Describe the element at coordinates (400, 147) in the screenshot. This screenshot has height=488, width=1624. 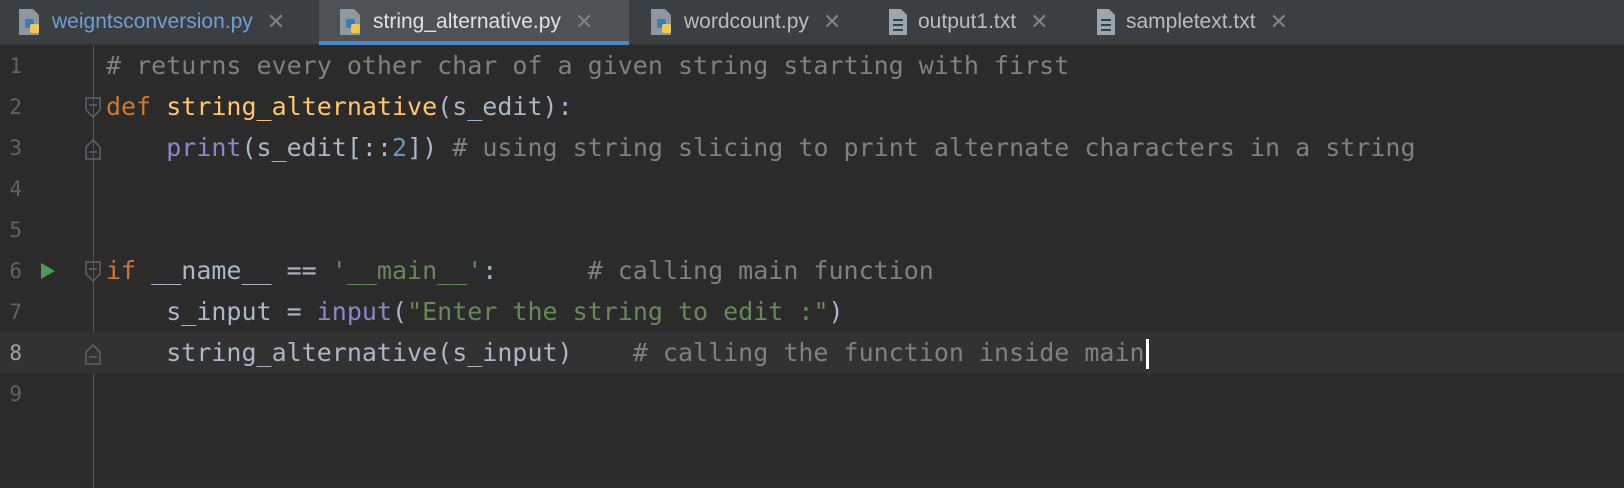
I see `number: 2` at that location.